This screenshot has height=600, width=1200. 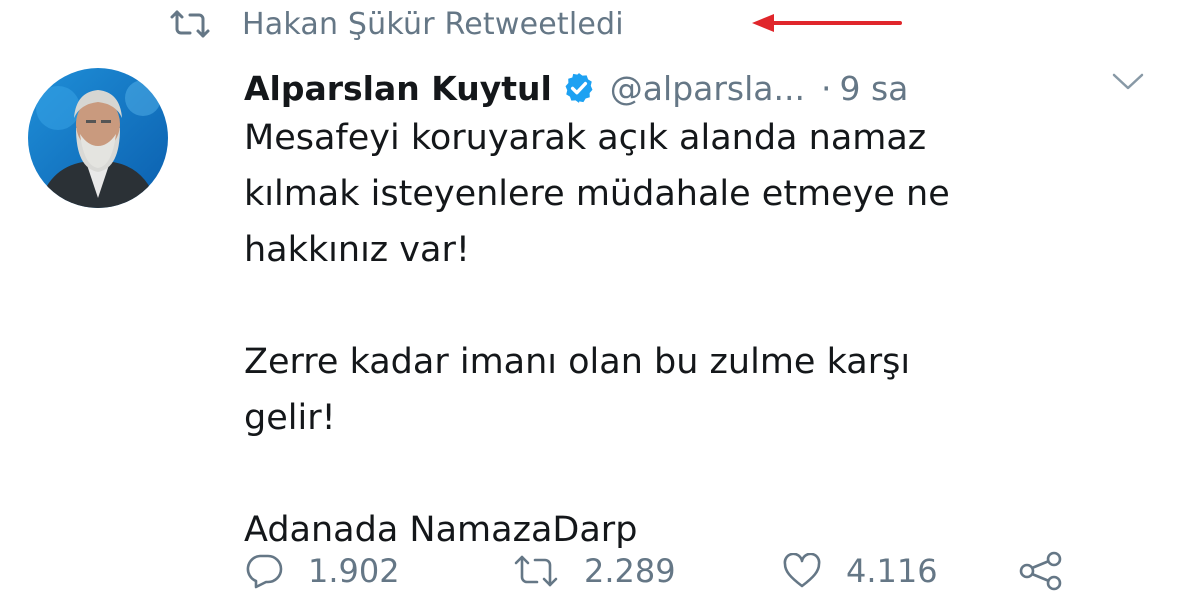 What do you see at coordinates (433, 24) in the screenshot?
I see `retweet-context-label: Hakan Şükür Retweetledi` at bounding box center [433, 24].